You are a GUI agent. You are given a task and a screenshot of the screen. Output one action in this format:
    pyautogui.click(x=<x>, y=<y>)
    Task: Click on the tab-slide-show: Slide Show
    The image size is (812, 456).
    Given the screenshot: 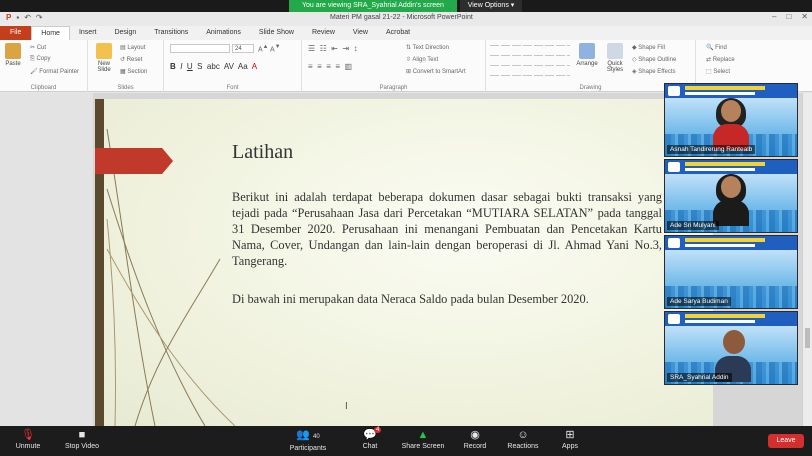 What is the action you would take?
    pyautogui.click(x=276, y=33)
    